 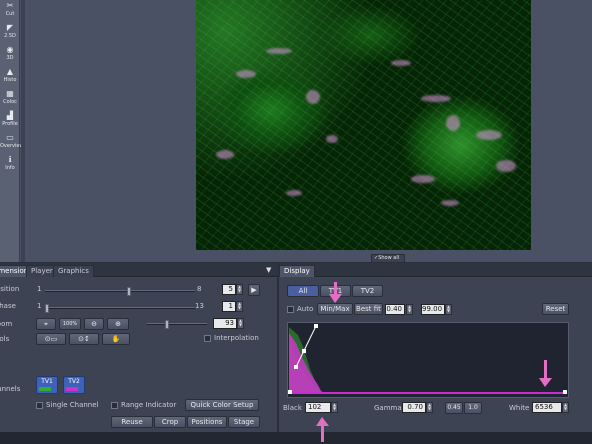 I want to click on hand-tool-button: ✋, so click(x=116, y=339).